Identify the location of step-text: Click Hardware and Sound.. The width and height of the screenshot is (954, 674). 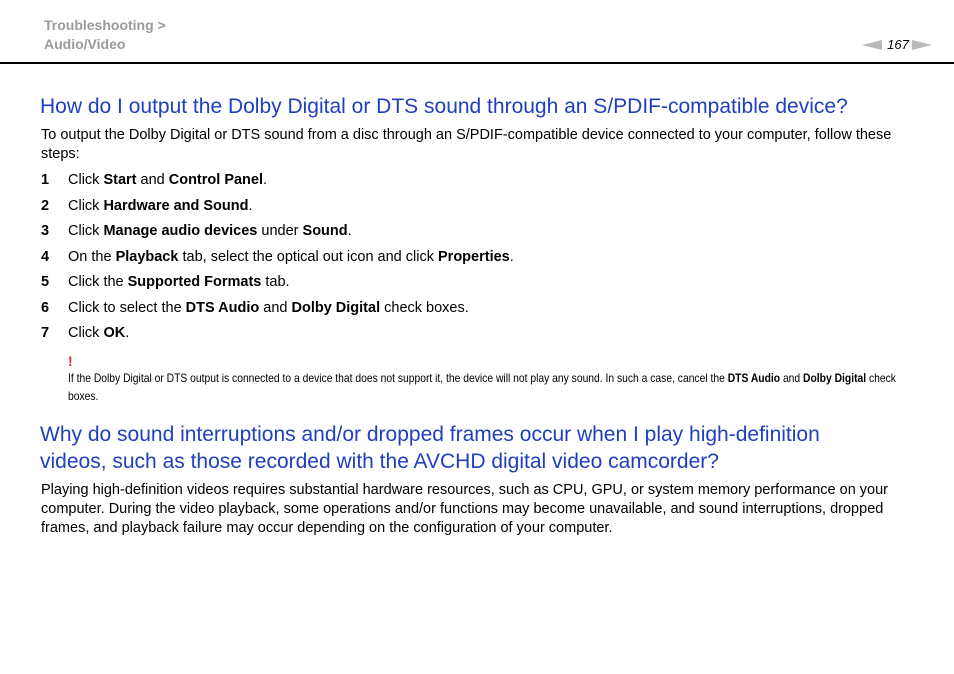
(160, 205).